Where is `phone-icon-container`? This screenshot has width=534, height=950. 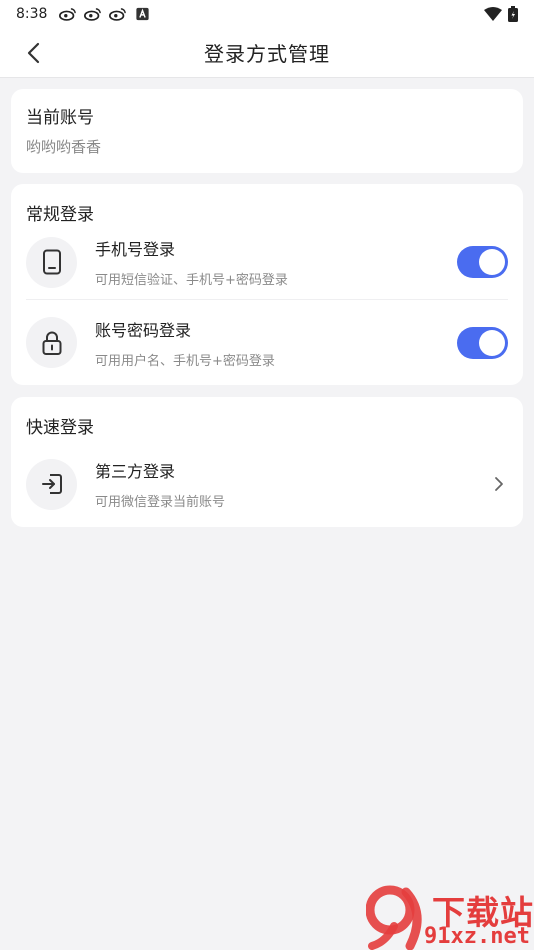
phone-icon-container is located at coordinates (51, 262).